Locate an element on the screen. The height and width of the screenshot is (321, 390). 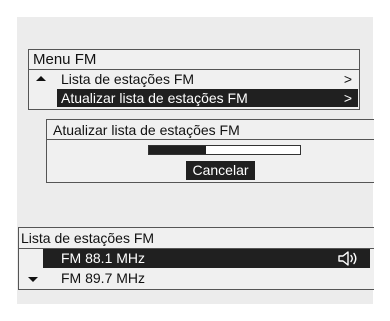
dialog-title: Atualizar lista de estações FM is located at coordinates (146, 130).